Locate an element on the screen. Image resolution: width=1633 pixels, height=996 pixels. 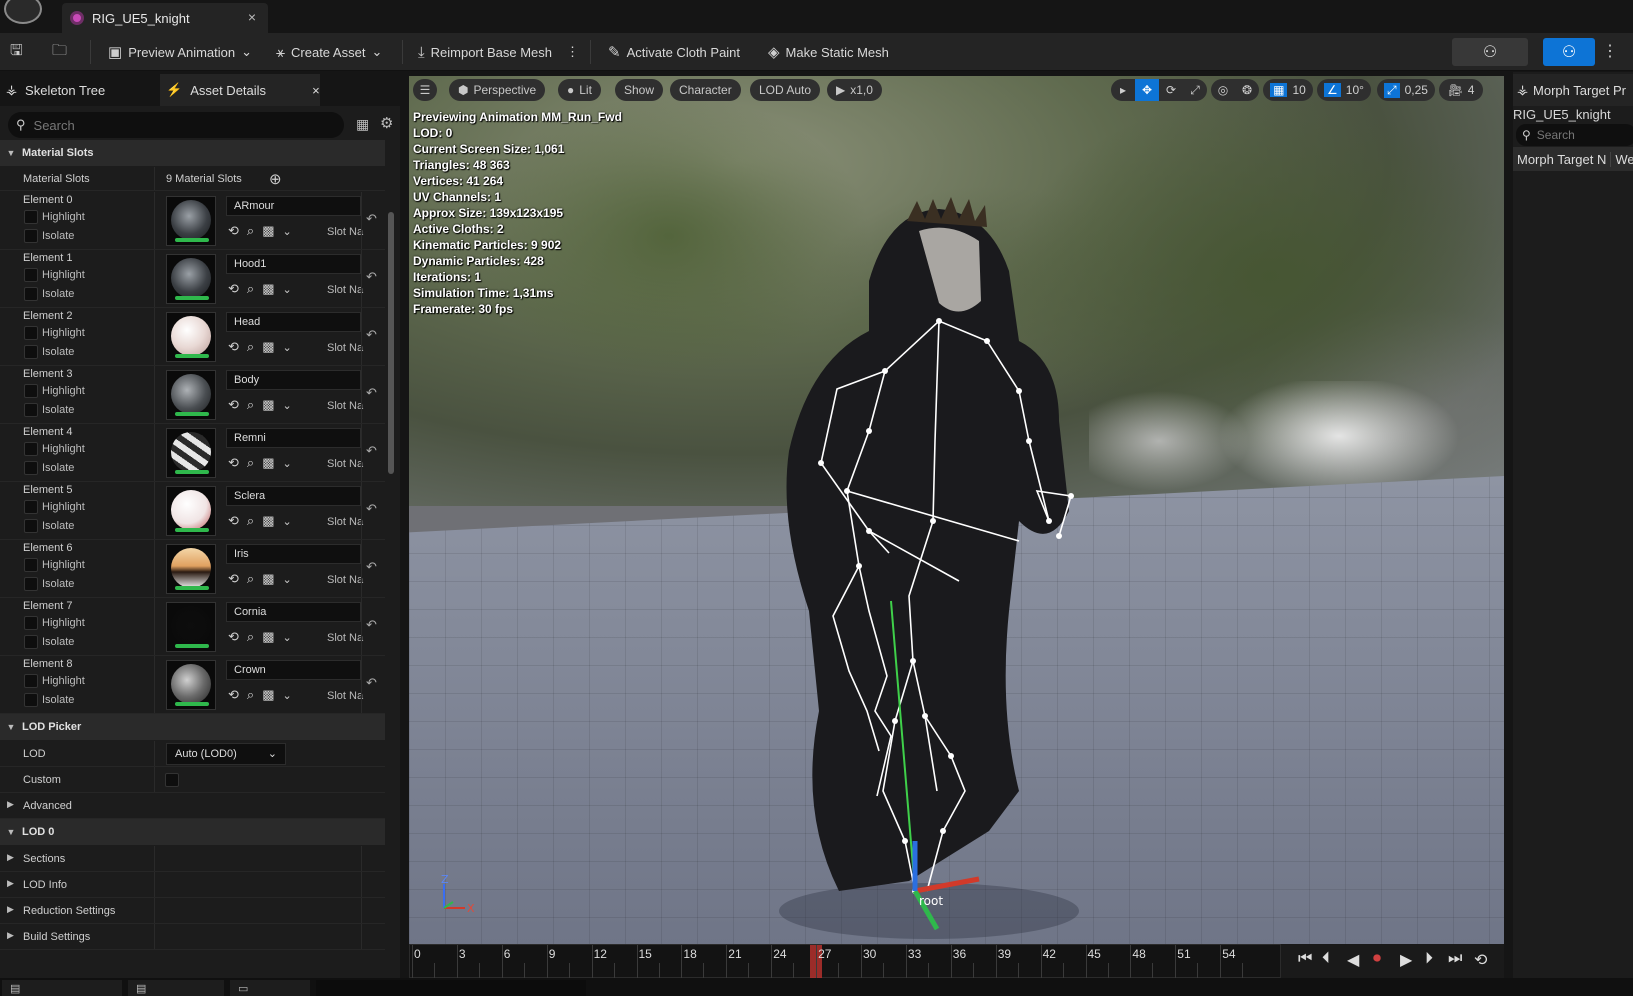
perspective-button: ⬢ Perspective is located at coordinates (497, 90).